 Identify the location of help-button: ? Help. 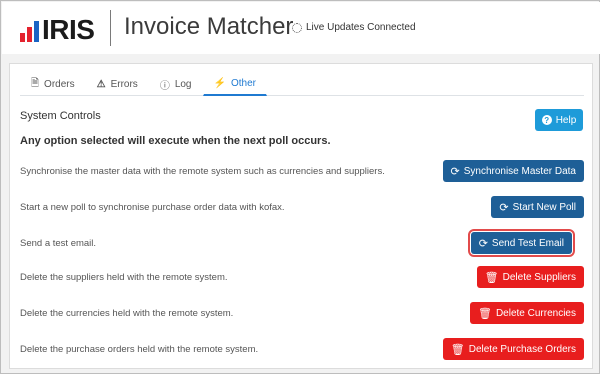
(559, 120).